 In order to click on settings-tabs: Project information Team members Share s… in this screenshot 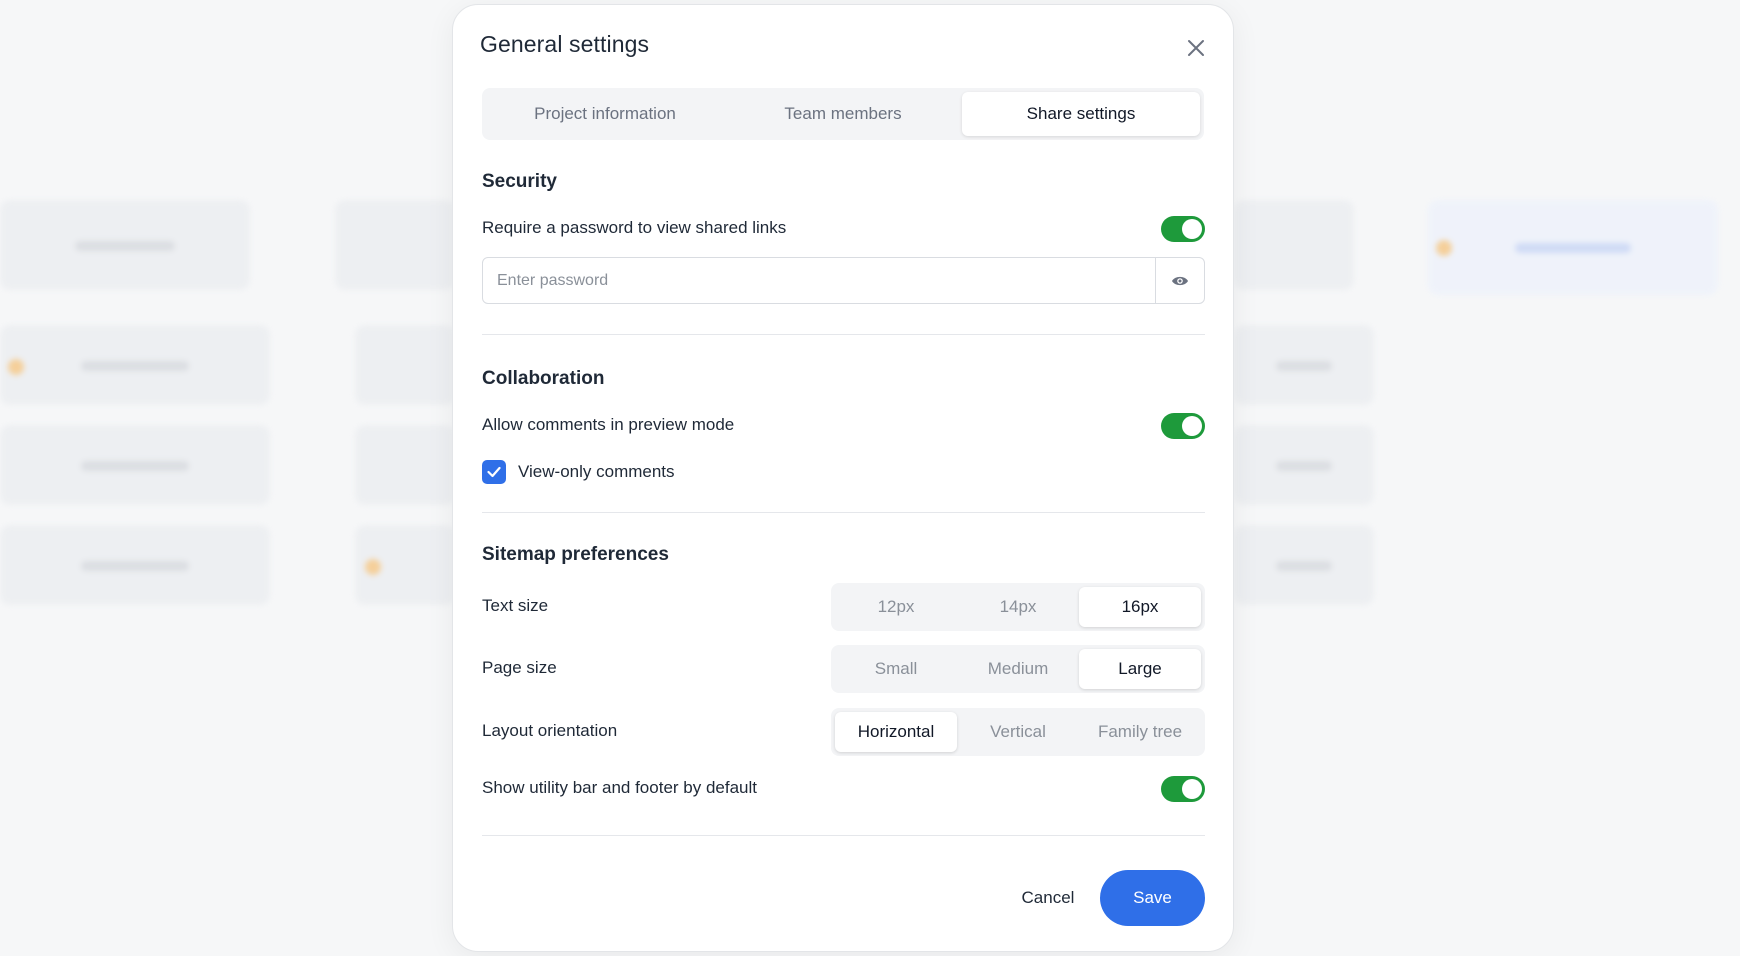, I will do `click(843, 114)`.